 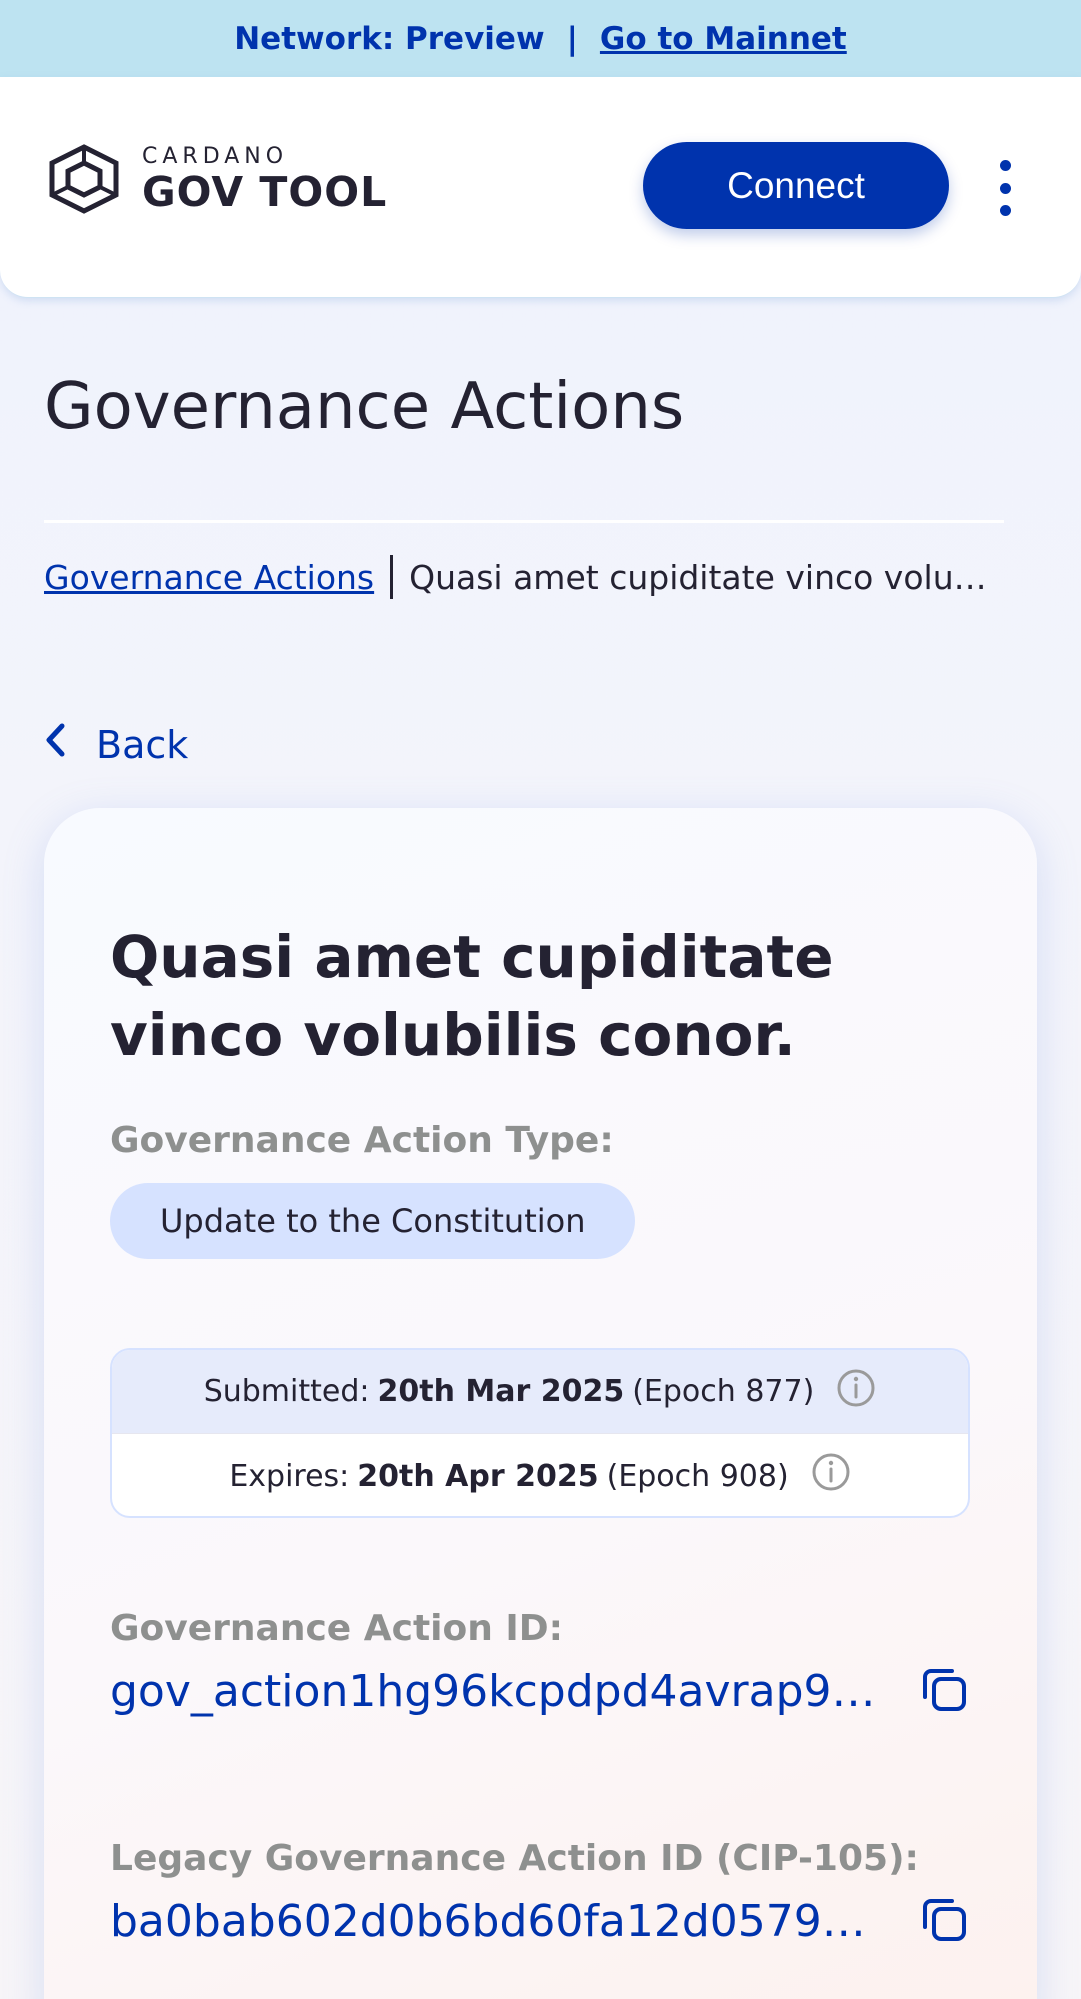 What do you see at coordinates (501, 1391) in the screenshot?
I see `submitted-date: 20th Mar 2025` at bounding box center [501, 1391].